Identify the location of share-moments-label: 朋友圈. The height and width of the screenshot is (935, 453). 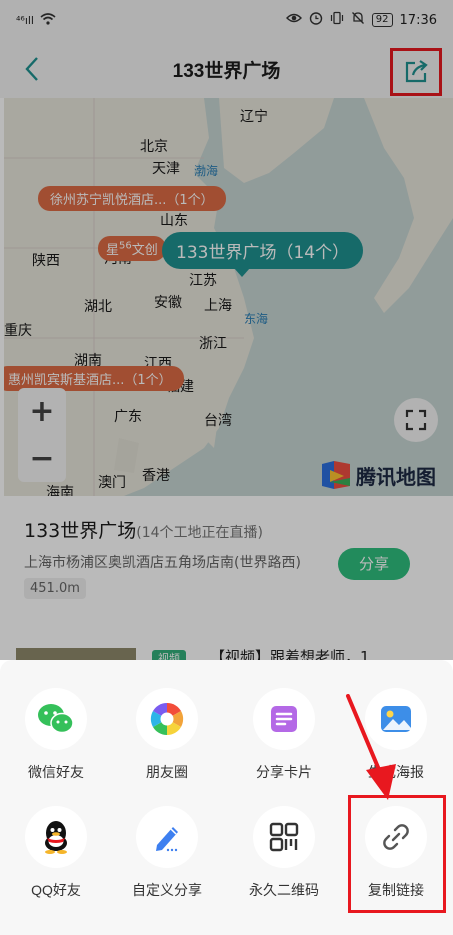
(167, 772).